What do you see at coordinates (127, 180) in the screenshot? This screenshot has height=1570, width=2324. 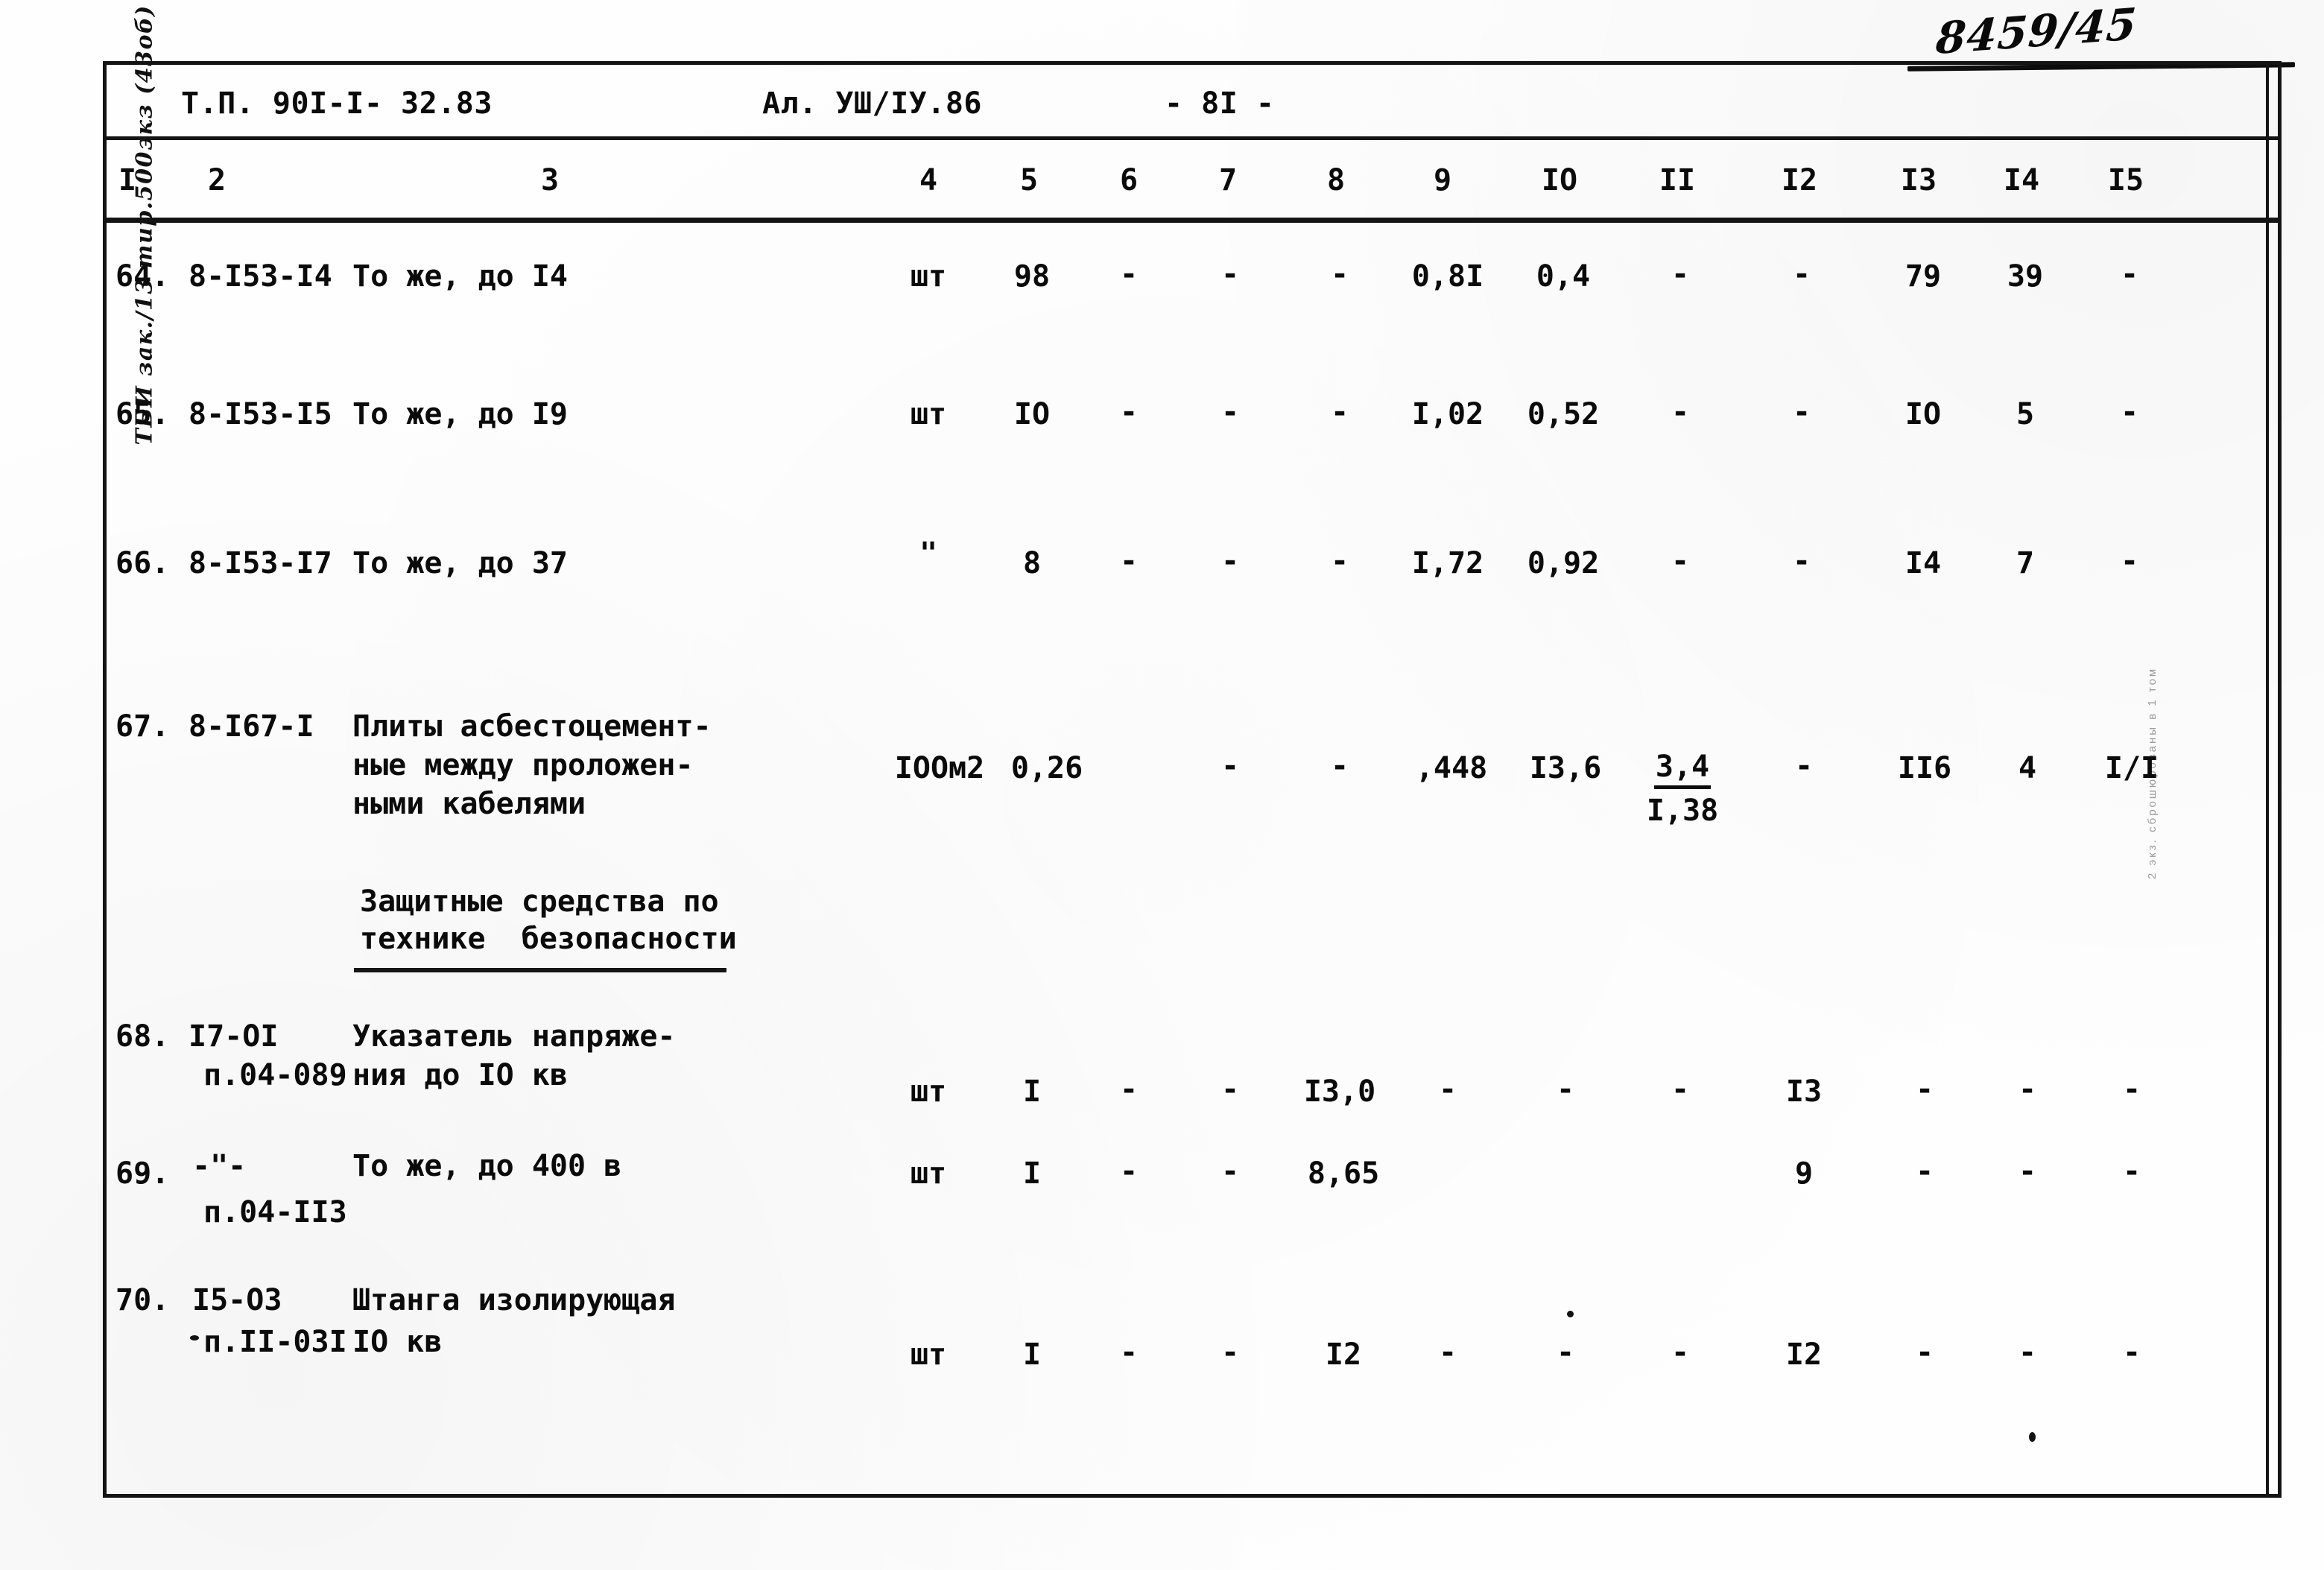 I see `column-number-1: I` at bounding box center [127, 180].